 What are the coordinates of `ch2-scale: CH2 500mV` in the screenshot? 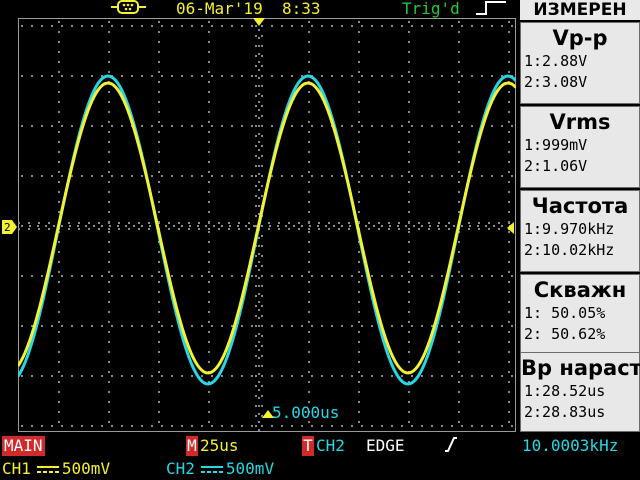 It's located at (220, 469).